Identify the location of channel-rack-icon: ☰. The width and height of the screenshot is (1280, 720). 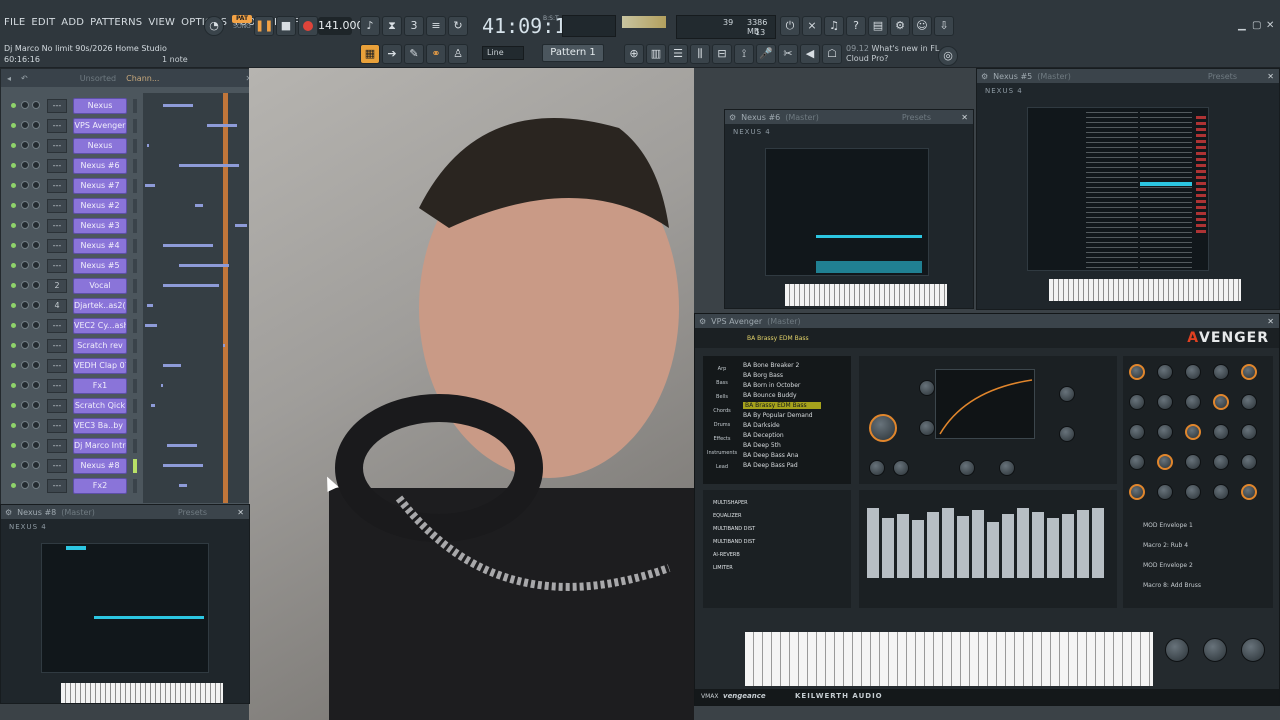
(678, 54).